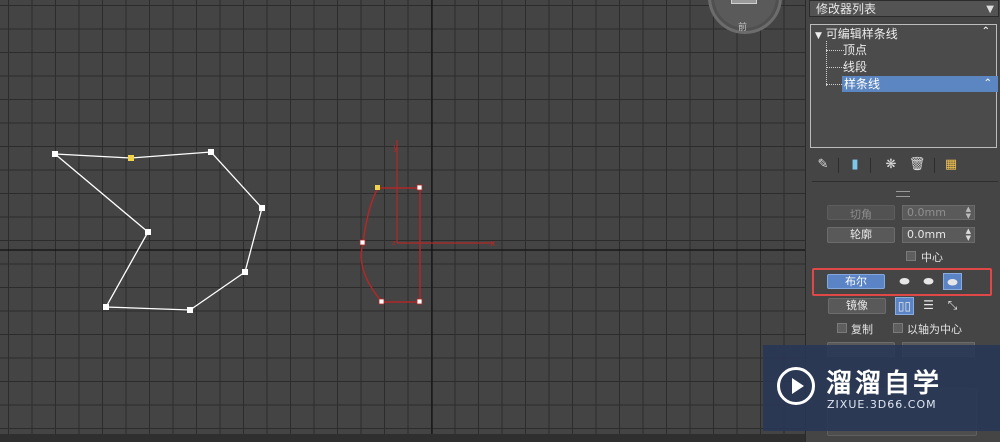 The width and height of the screenshot is (1000, 442). Describe the element at coordinates (903, 194) in the screenshot. I see `rollout-grip` at that location.